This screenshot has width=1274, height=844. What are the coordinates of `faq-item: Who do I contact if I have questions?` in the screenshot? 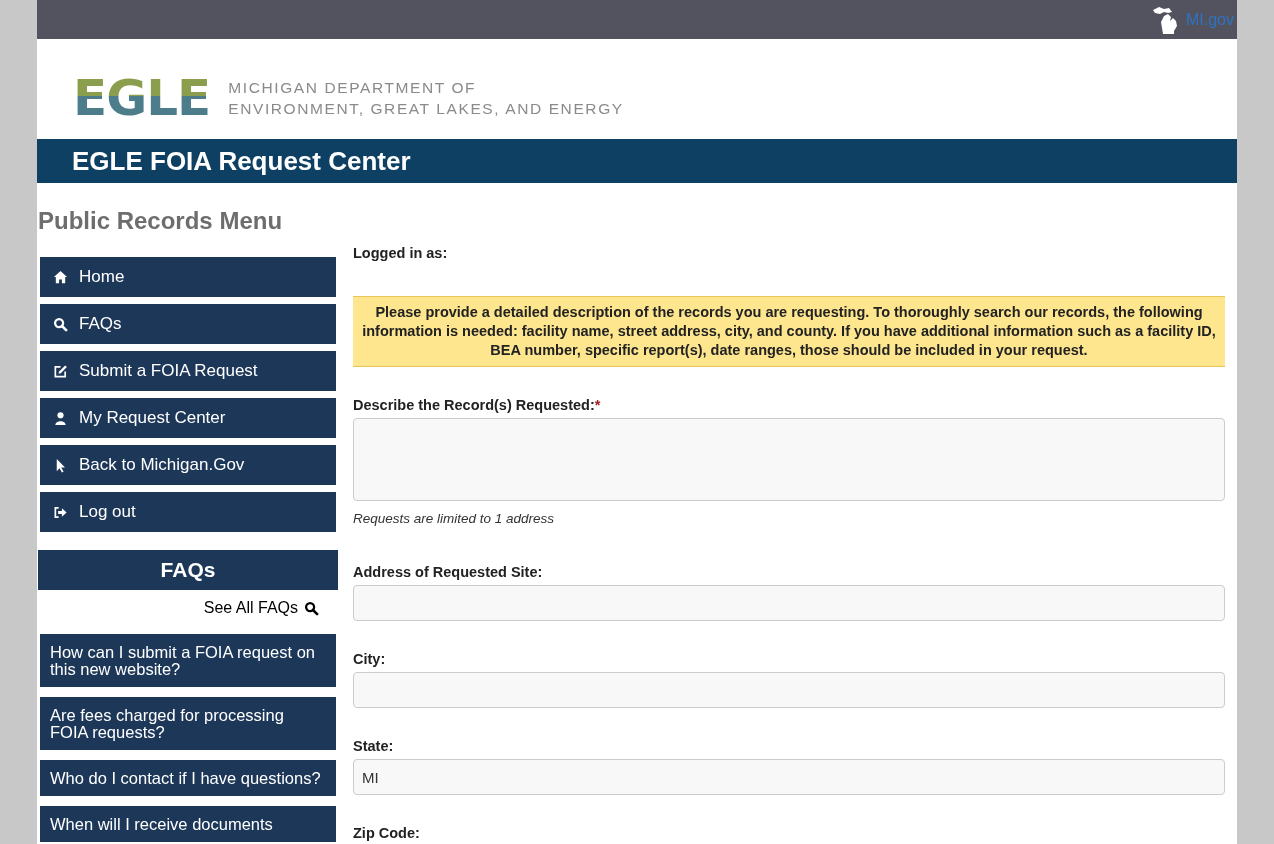 It's located at (188, 778).